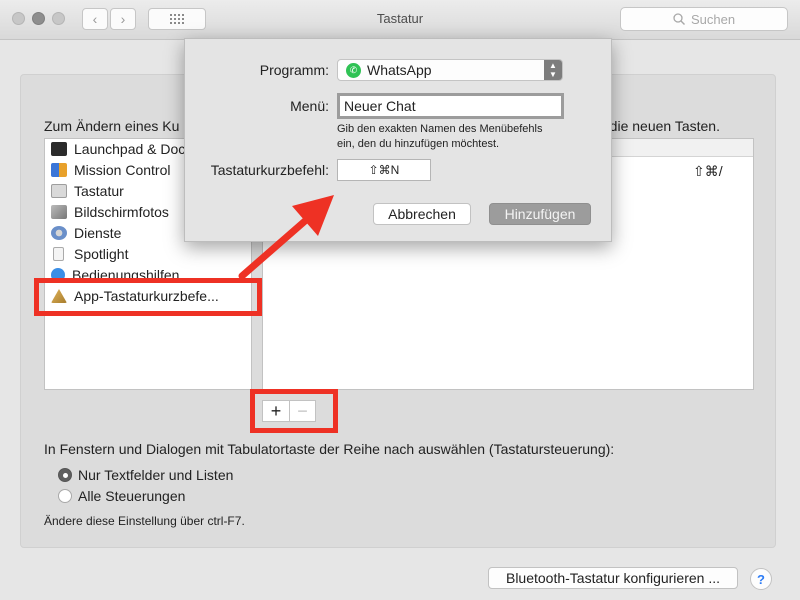 The height and width of the screenshot is (600, 800). Describe the element at coordinates (286, 237) in the screenshot. I see `annotation-arrow` at that location.